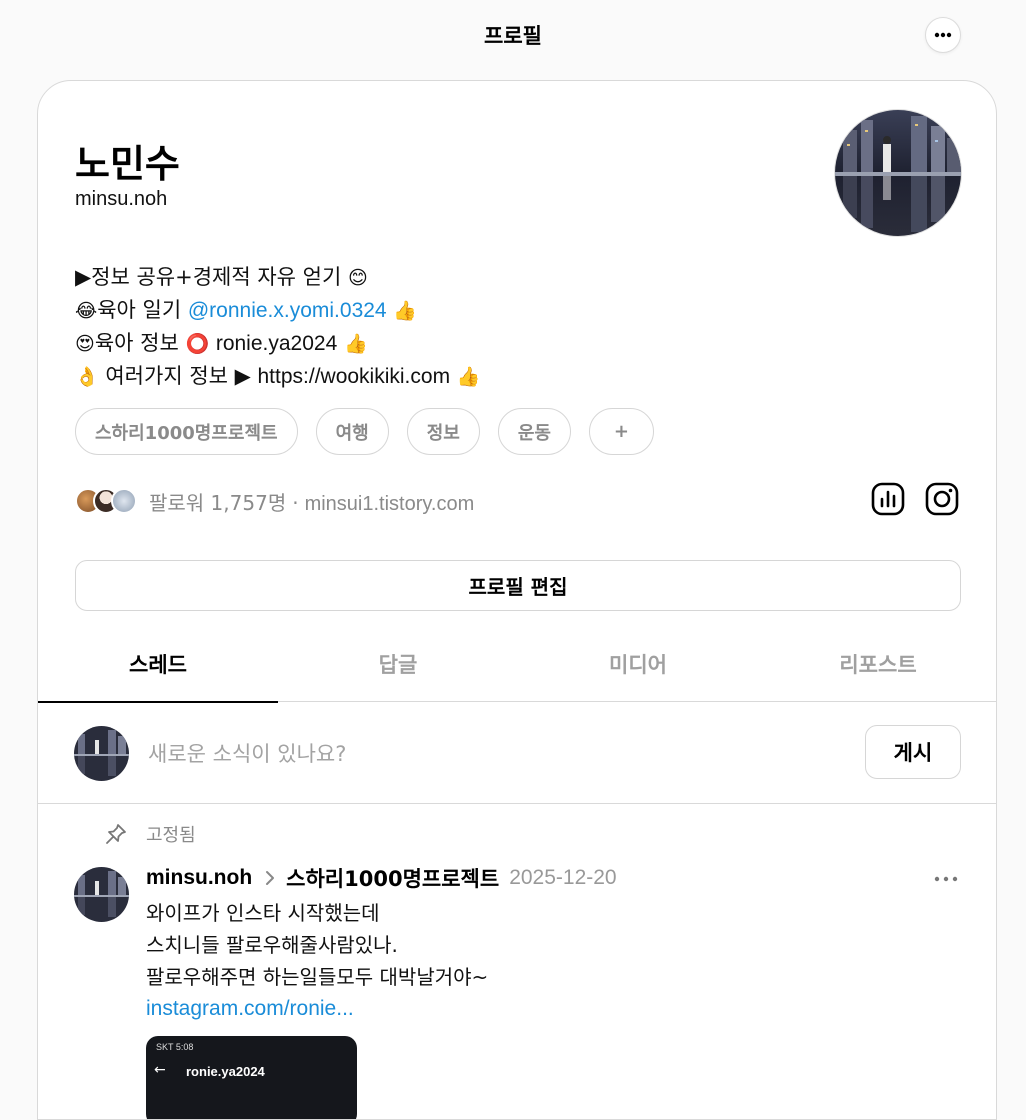 This screenshot has width=1026, height=1120. I want to click on laugh-emoji-icon: 😂, so click(86, 311).